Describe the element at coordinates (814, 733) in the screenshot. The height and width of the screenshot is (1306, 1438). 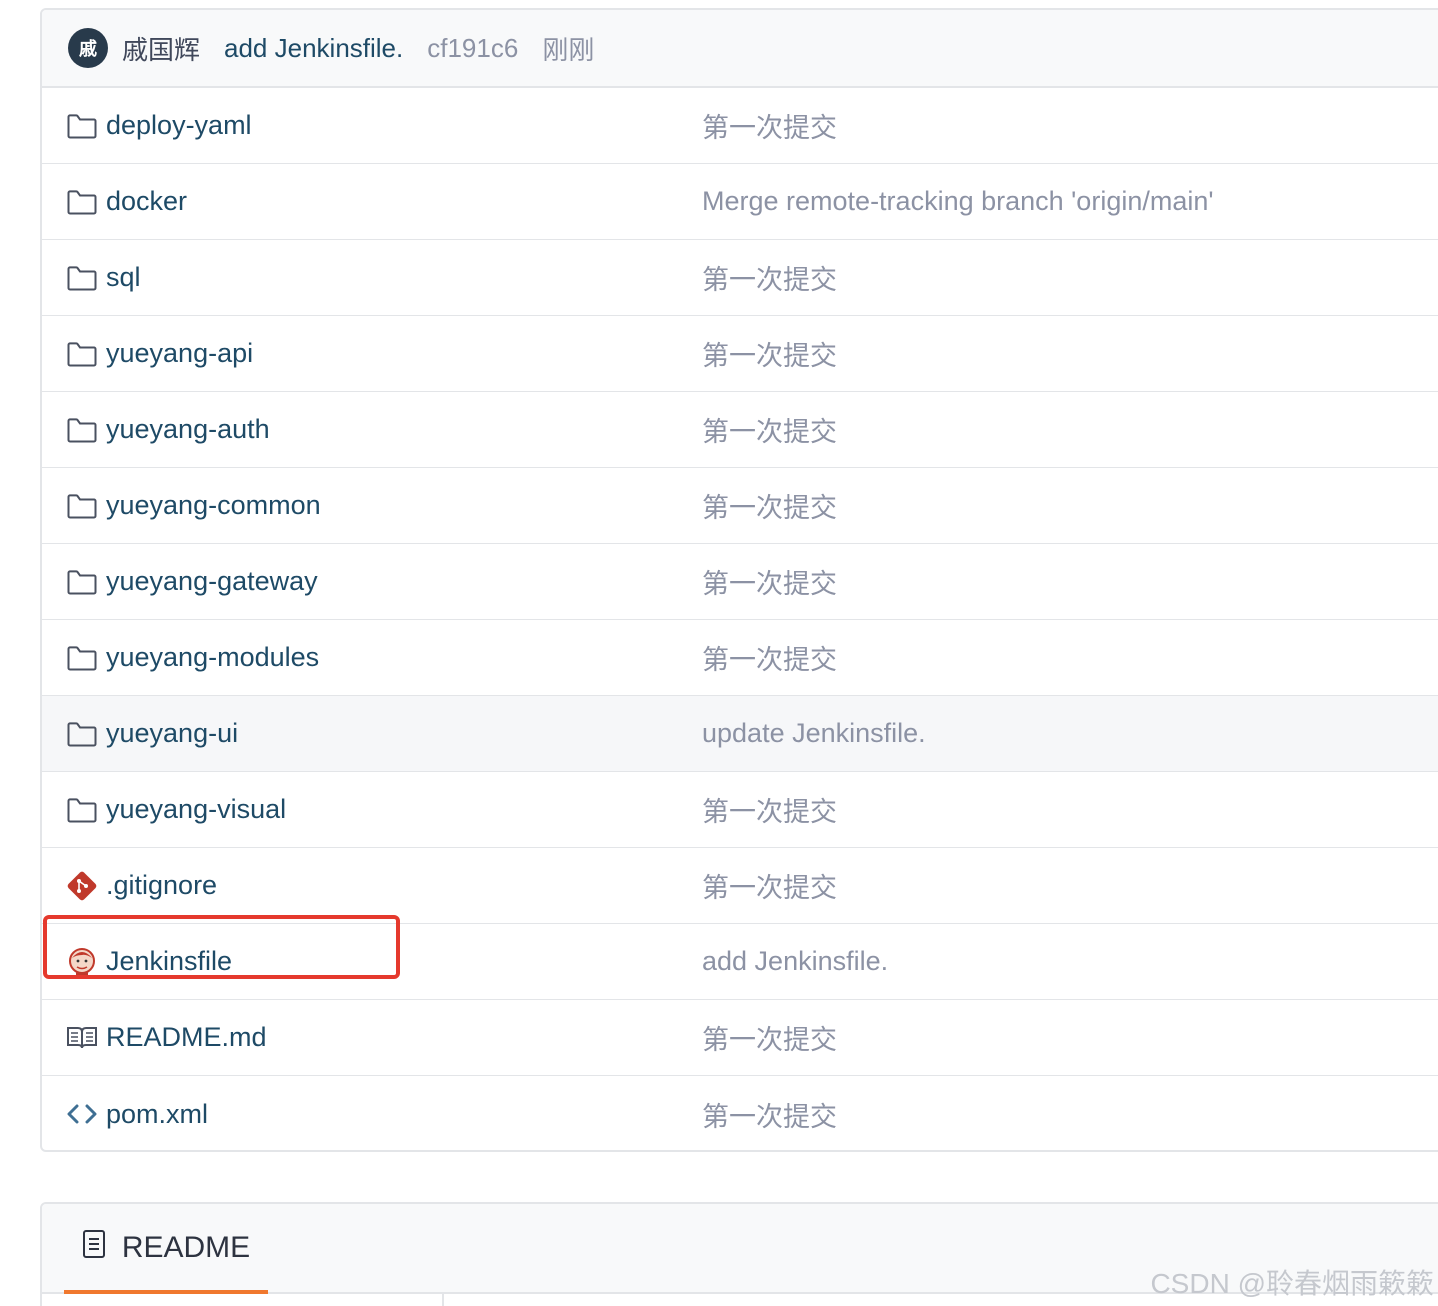
I see `file-commit-message: update Jenkinsfile.` at that location.